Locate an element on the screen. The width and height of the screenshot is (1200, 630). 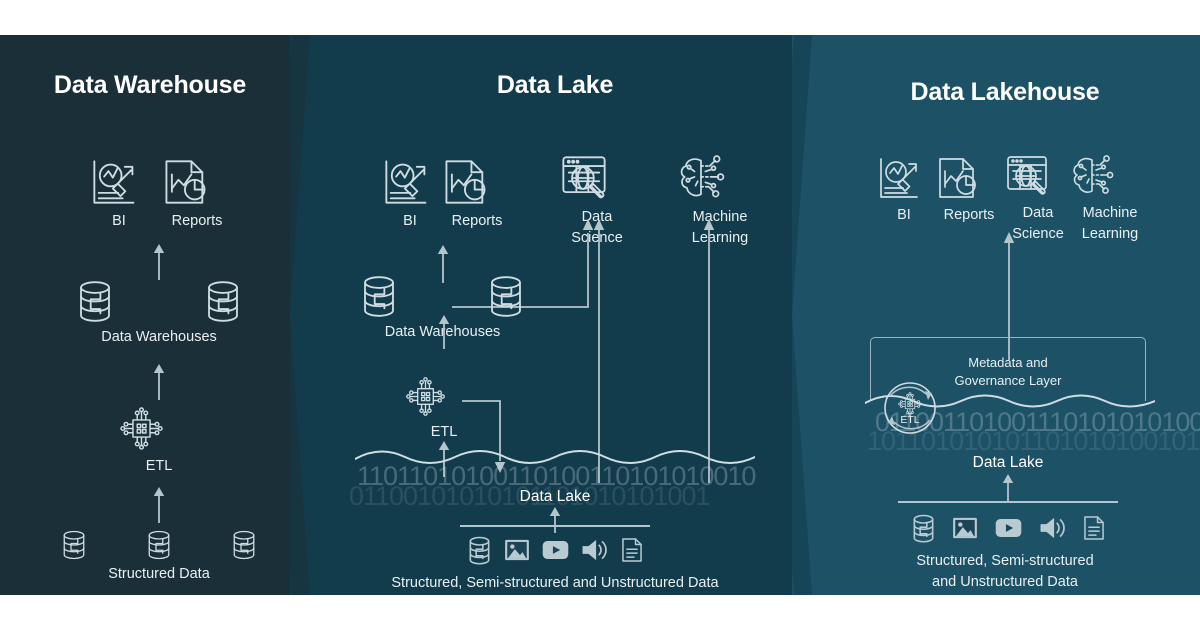
node-data-warehouses: Data Warehouses is located at coordinates (159, 314).